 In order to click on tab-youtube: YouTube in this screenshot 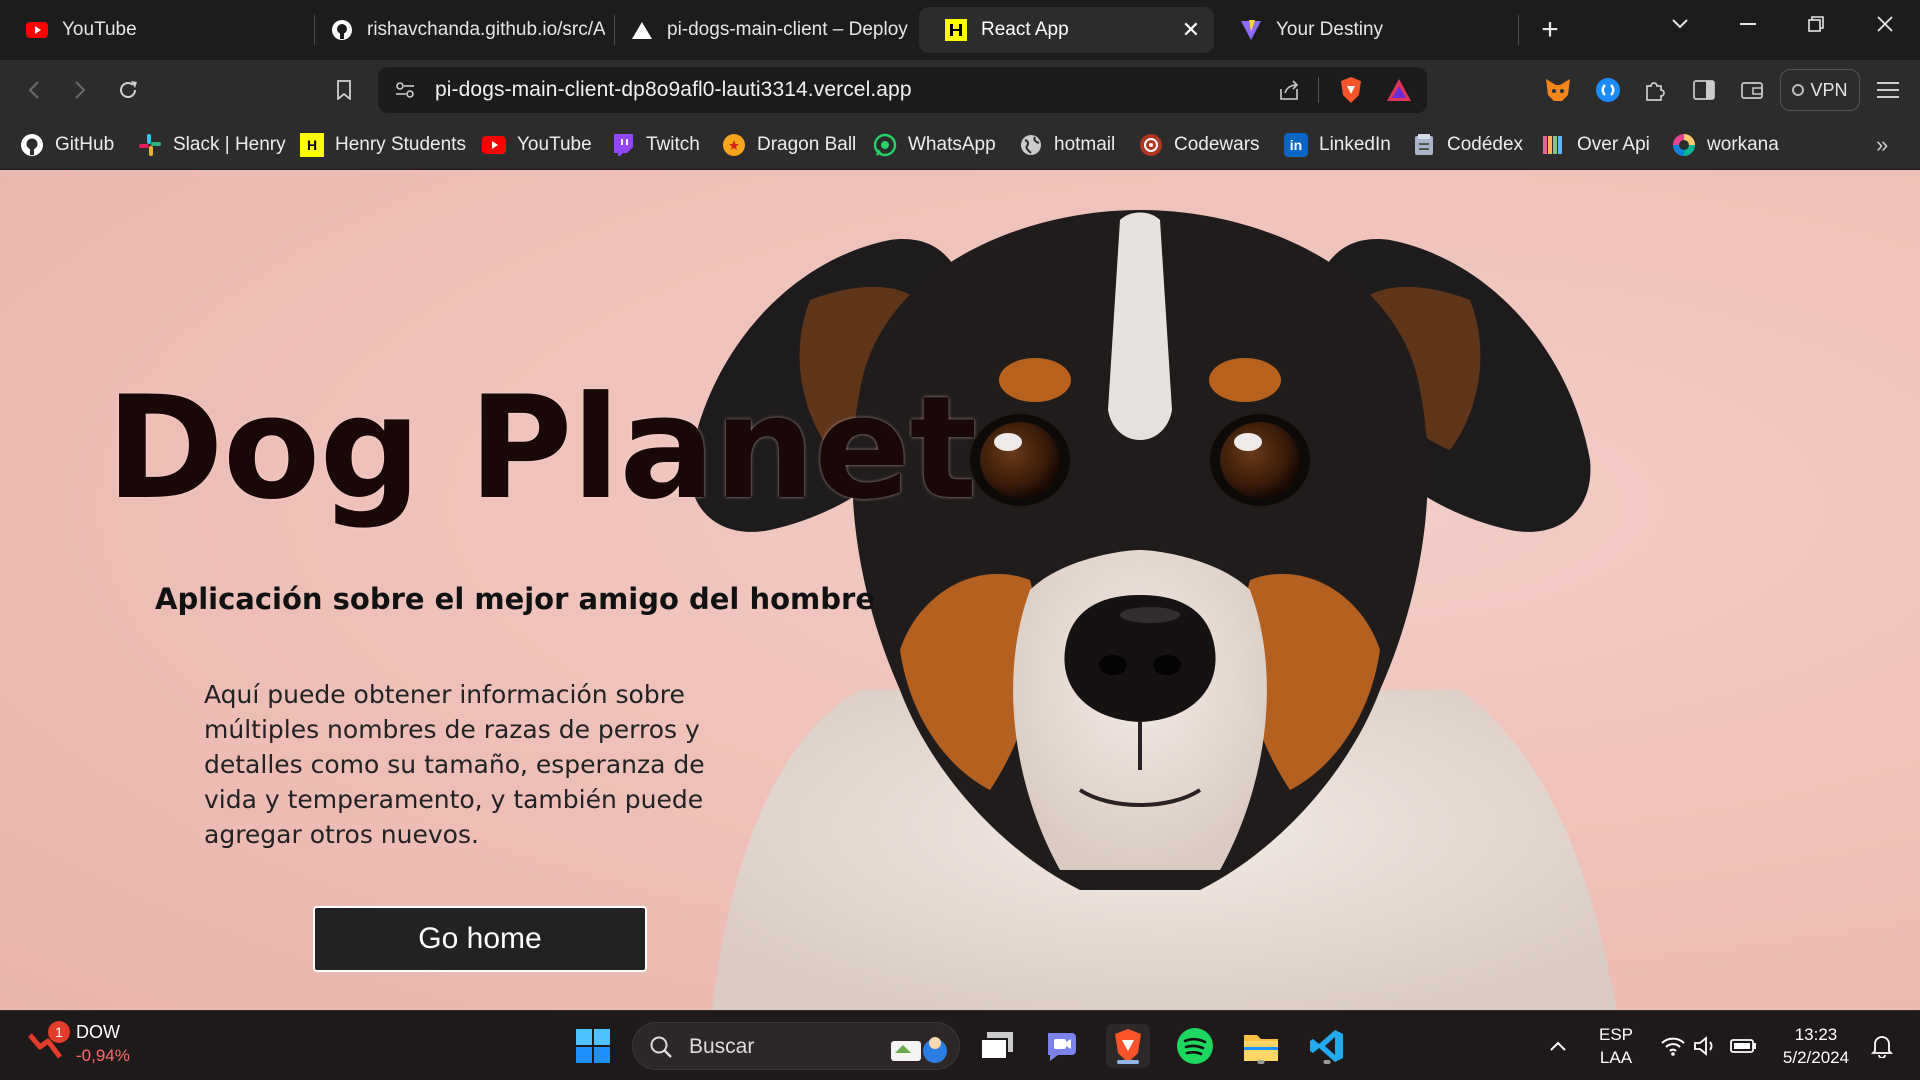, I will do `click(150, 30)`.